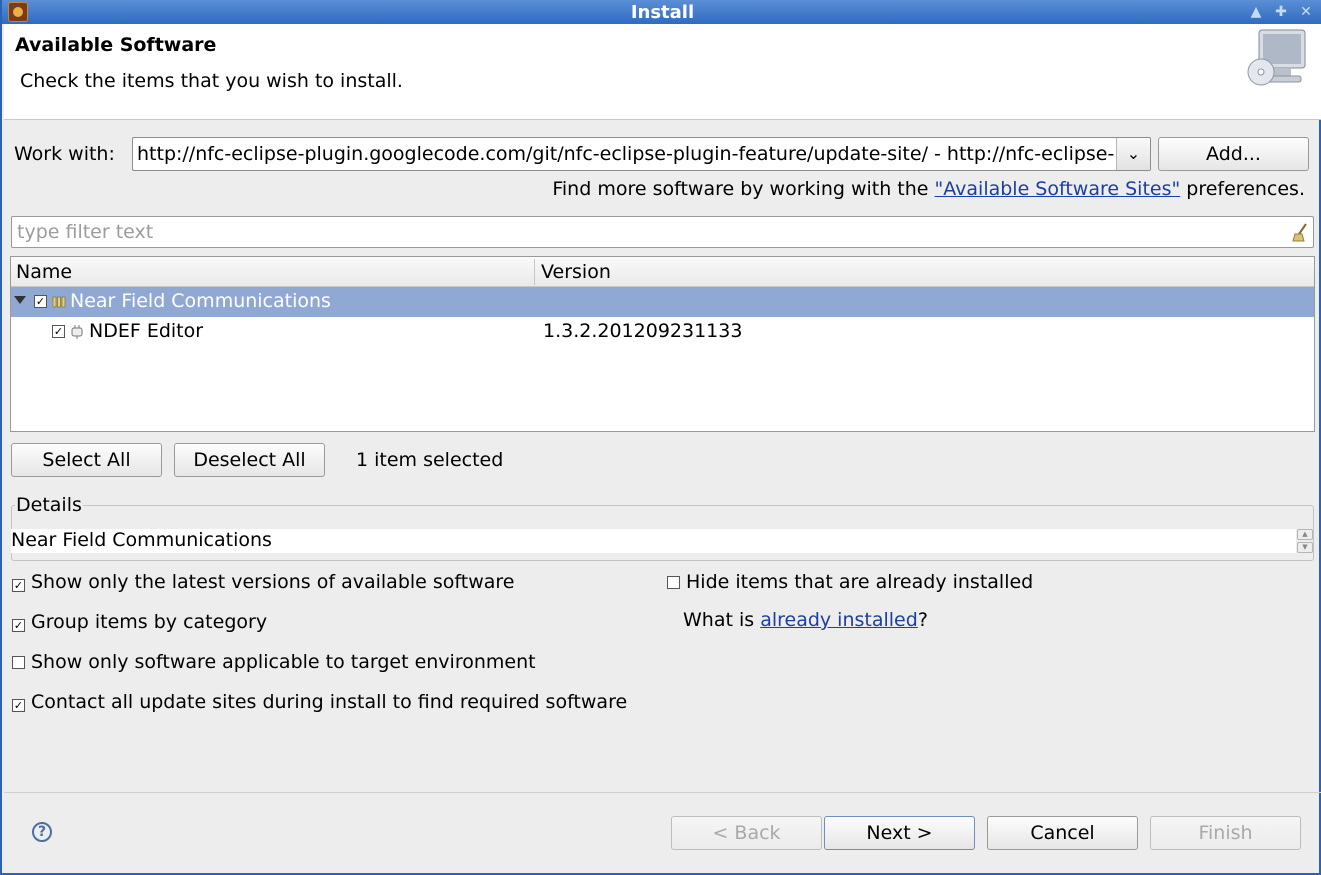 The image size is (1321, 875). Describe the element at coordinates (534, 272) in the screenshot. I see `column-separator` at that location.